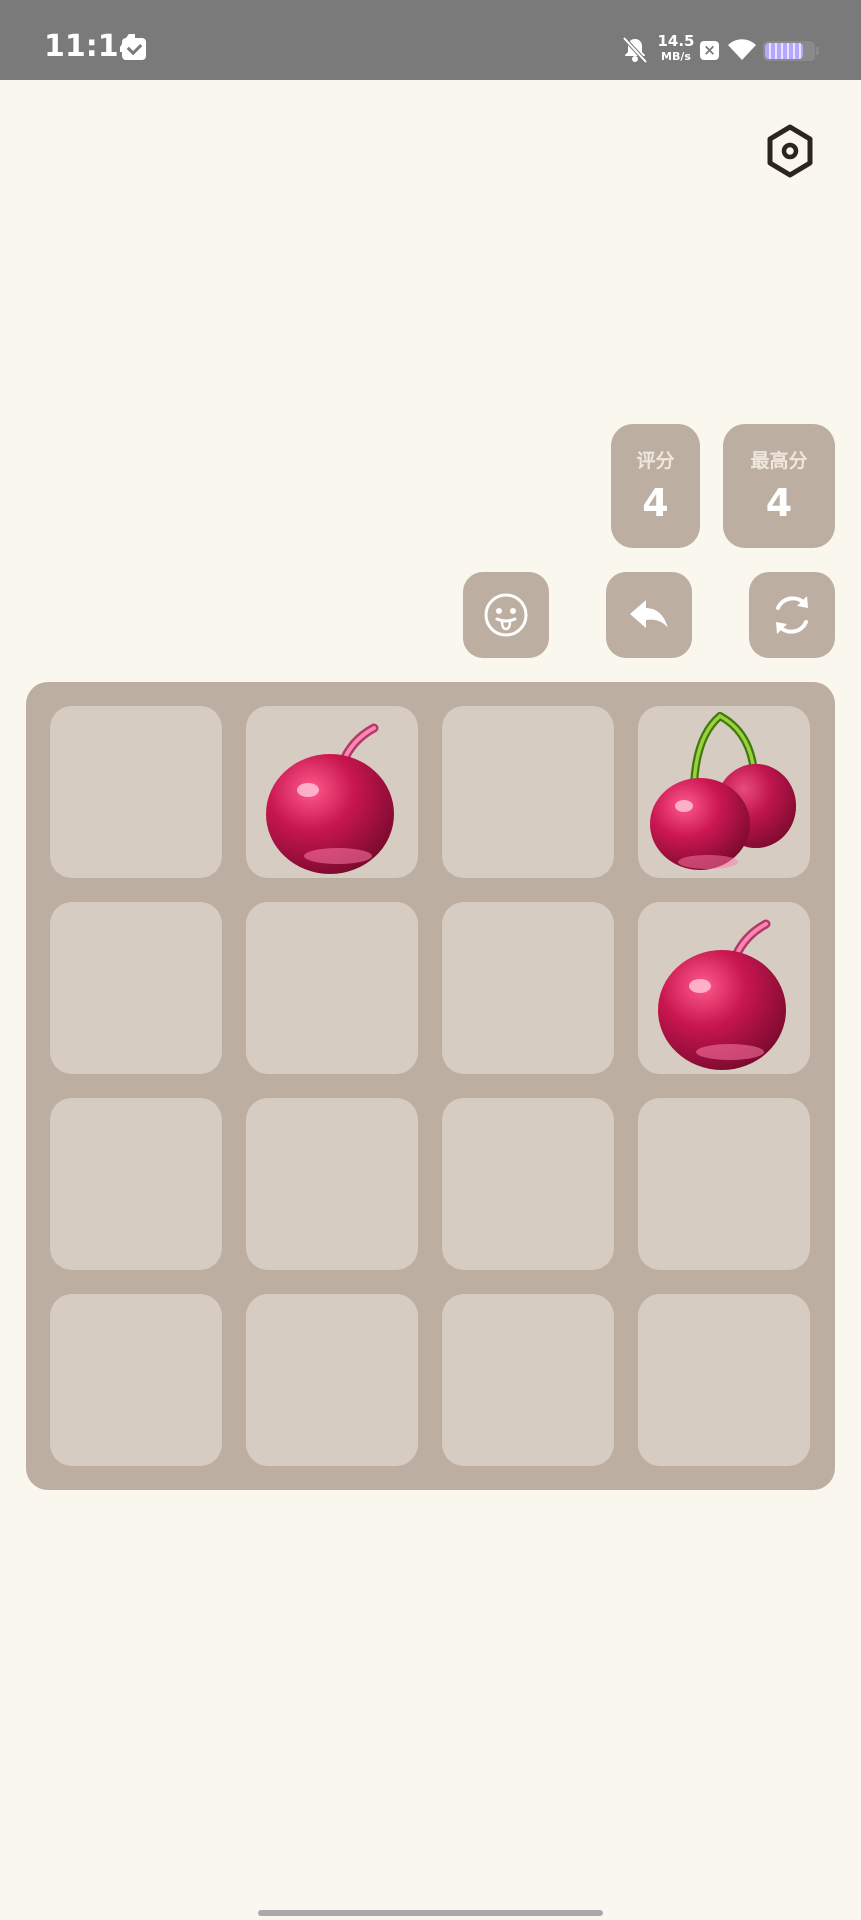 The width and height of the screenshot is (861, 1920). I want to click on score-value: 4, so click(655, 503).